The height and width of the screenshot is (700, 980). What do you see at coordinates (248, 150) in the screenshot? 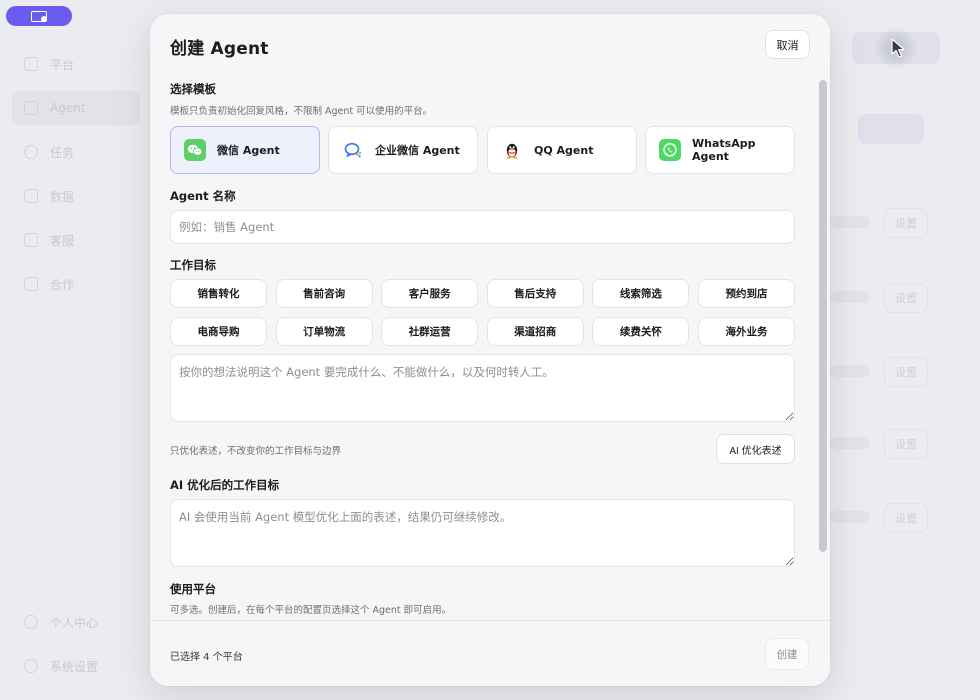
I see `template-card-label: 微信 Agent` at bounding box center [248, 150].